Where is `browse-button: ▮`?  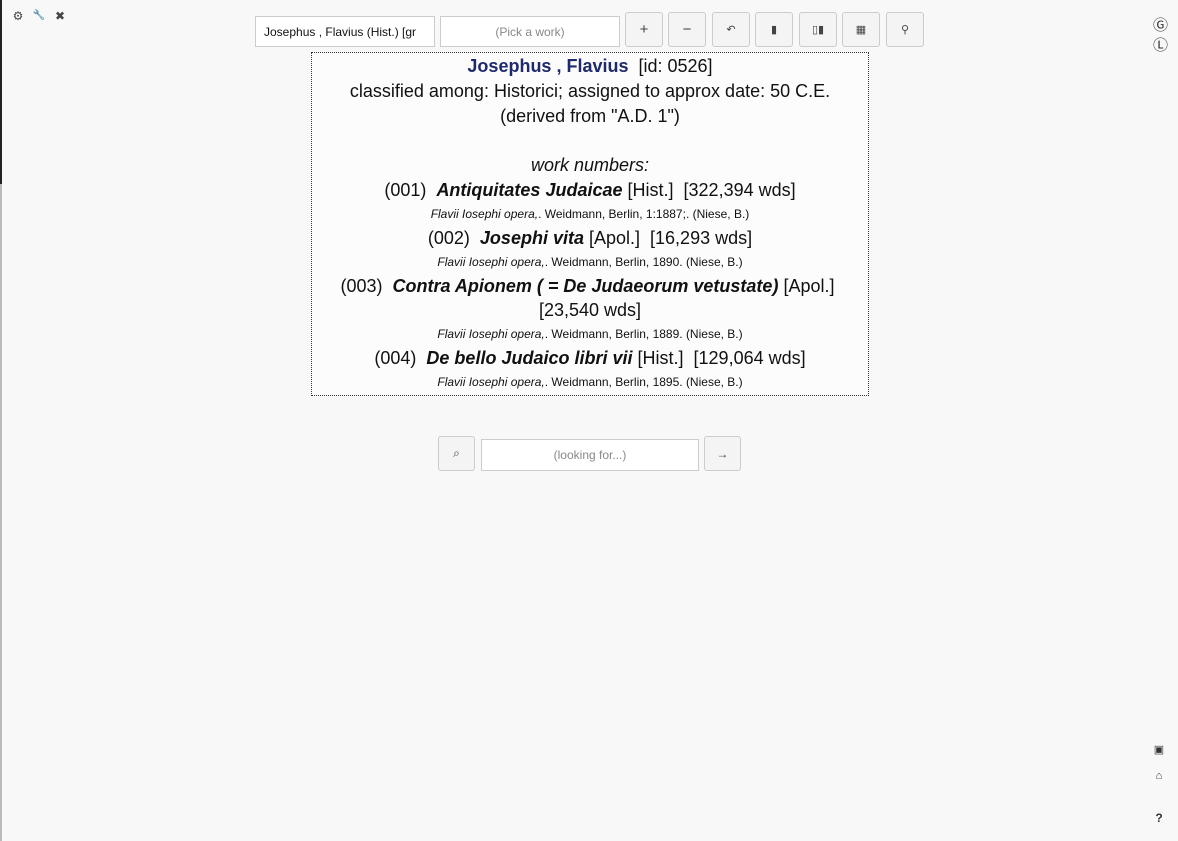
browse-button: ▮ is located at coordinates (774, 29).